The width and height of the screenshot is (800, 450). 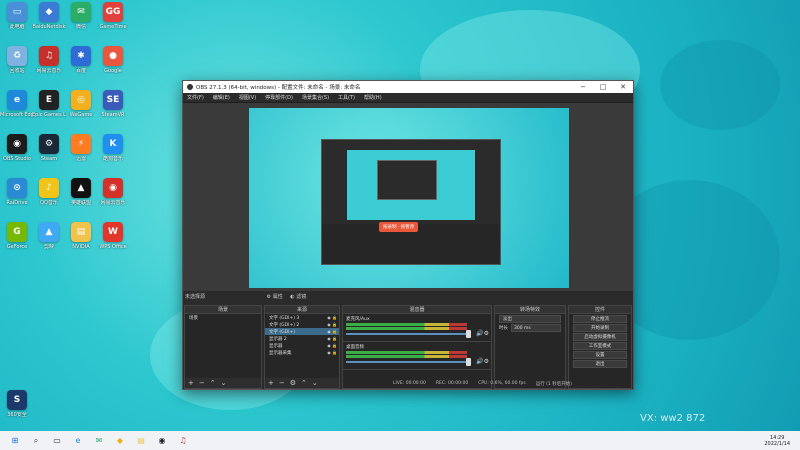 I want to click on source-item: 文字 (GDI+) 3 ◉ 🔒, so click(x=302, y=317).